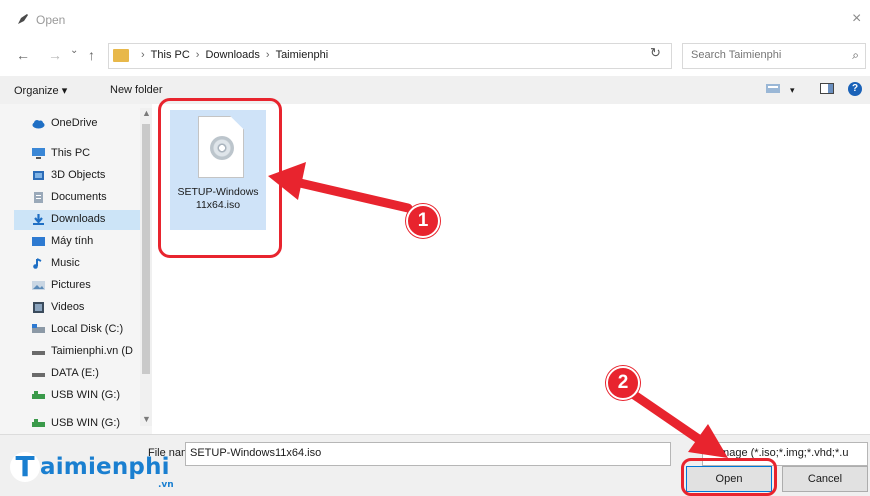 This screenshot has height=496, width=870. What do you see at coordinates (87, 329) in the screenshot?
I see `sidebar-item-label: Local Disk (C:)` at bounding box center [87, 329].